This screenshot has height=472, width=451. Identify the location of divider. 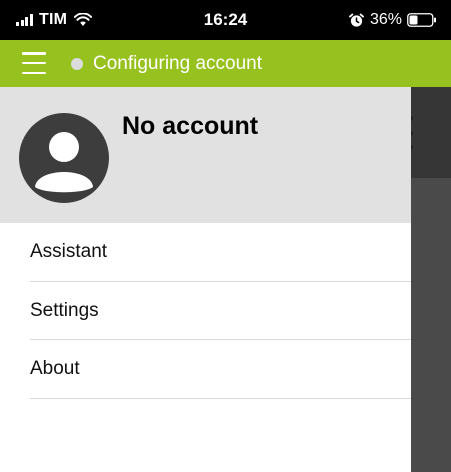
(220, 398).